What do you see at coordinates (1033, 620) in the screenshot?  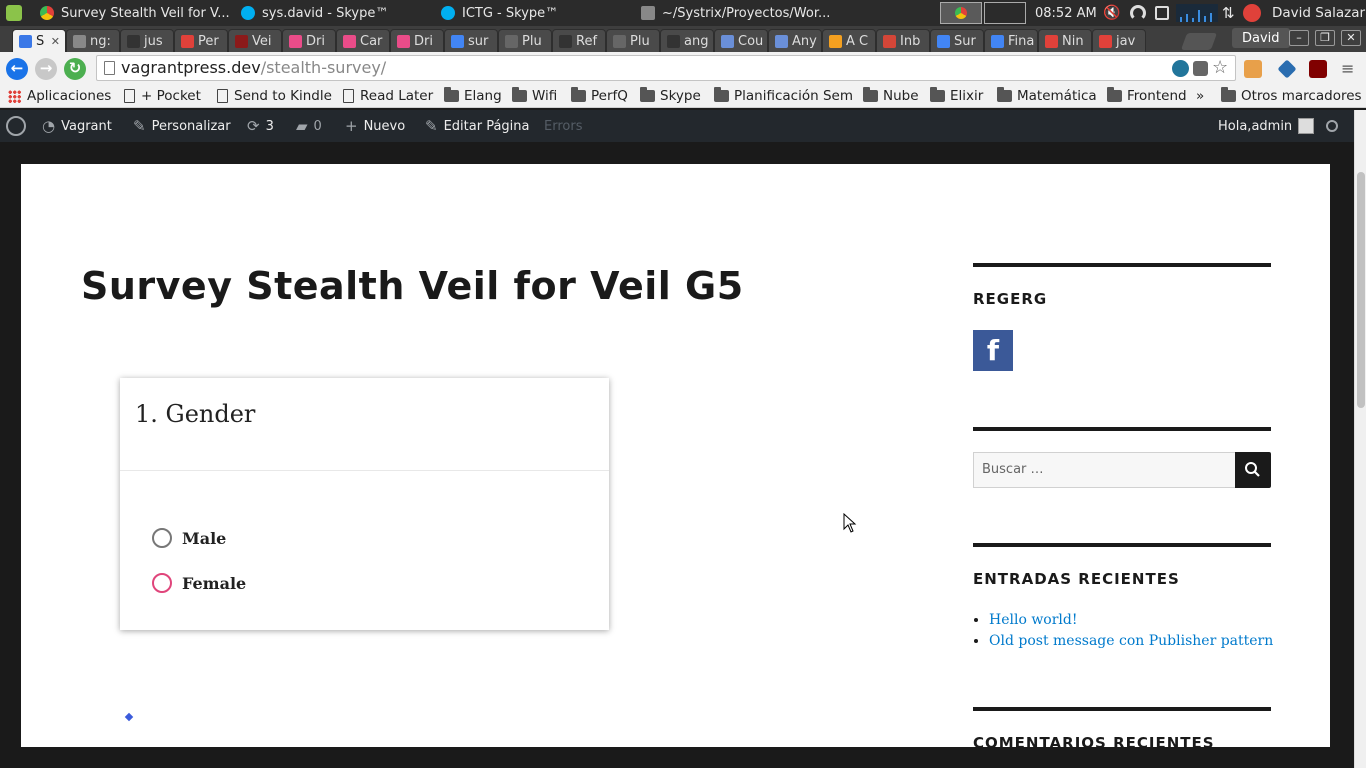 I see `recent-post-link: Hello world!` at bounding box center [1033, 620].